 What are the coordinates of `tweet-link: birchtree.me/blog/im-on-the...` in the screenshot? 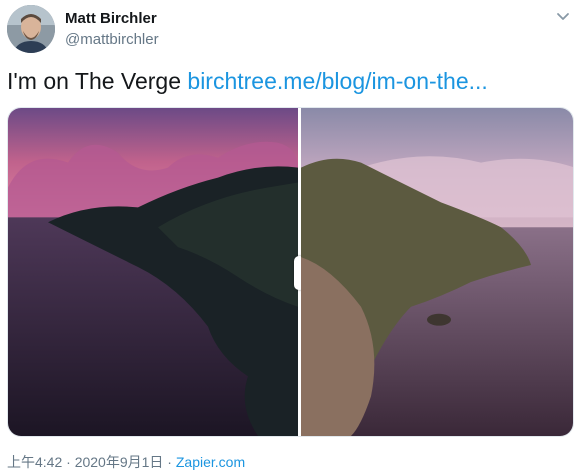 It's located at (337, 81).